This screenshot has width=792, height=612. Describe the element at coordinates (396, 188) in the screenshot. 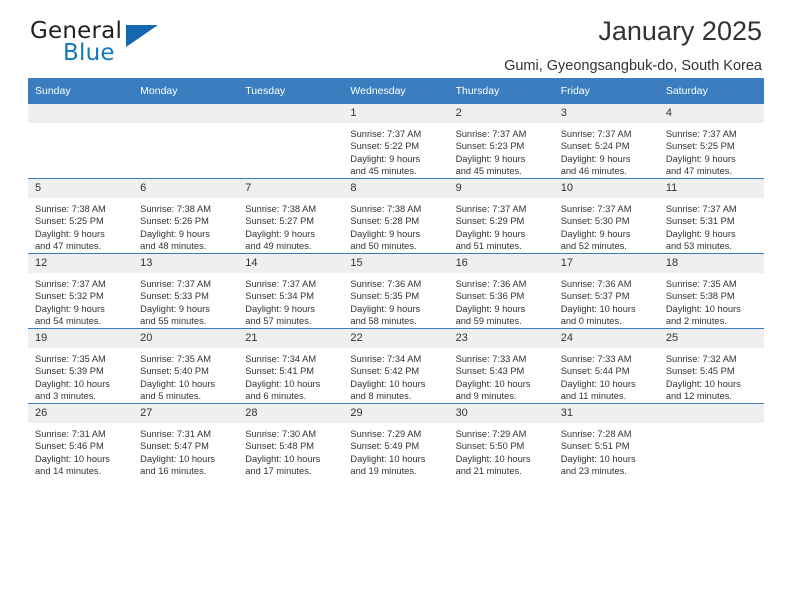

I see `day-number: 8` at that location.